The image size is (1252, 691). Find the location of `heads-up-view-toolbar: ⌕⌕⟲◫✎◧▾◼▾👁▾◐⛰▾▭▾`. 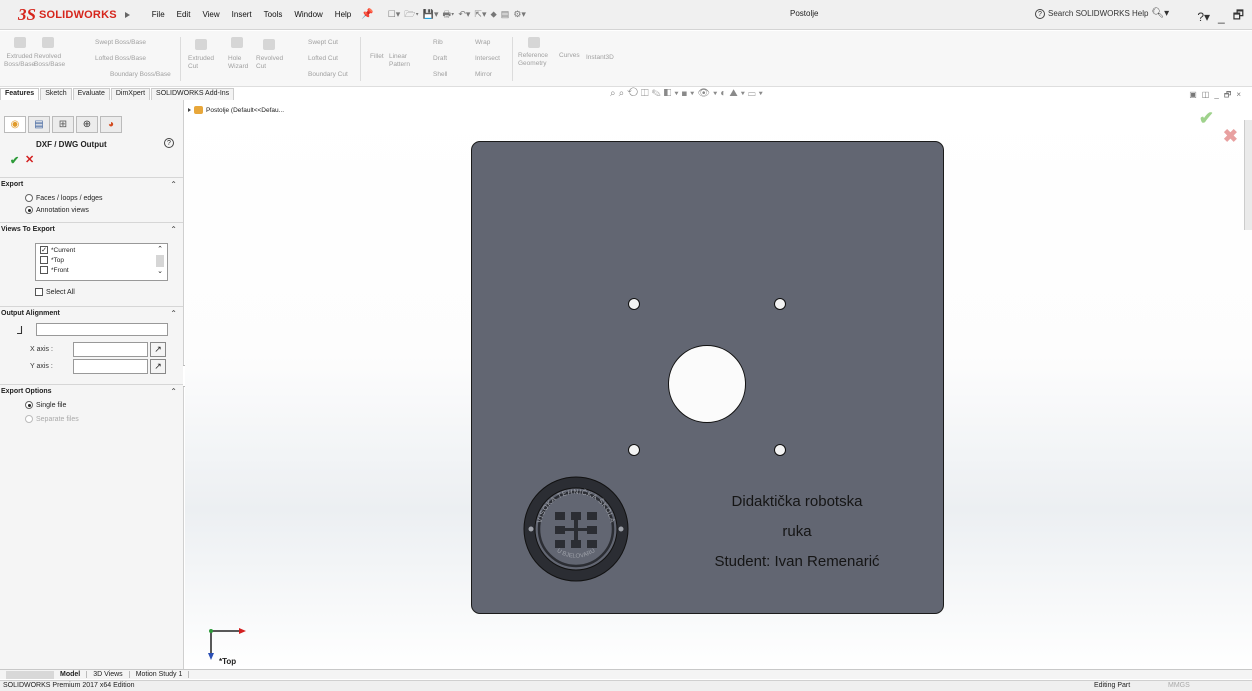

heads-up-view-toolbar: ⌕⌕⟲◫✎◧▾◼▾👁▾◐⛰▾▭▾ is located at coordinates (688, 93).